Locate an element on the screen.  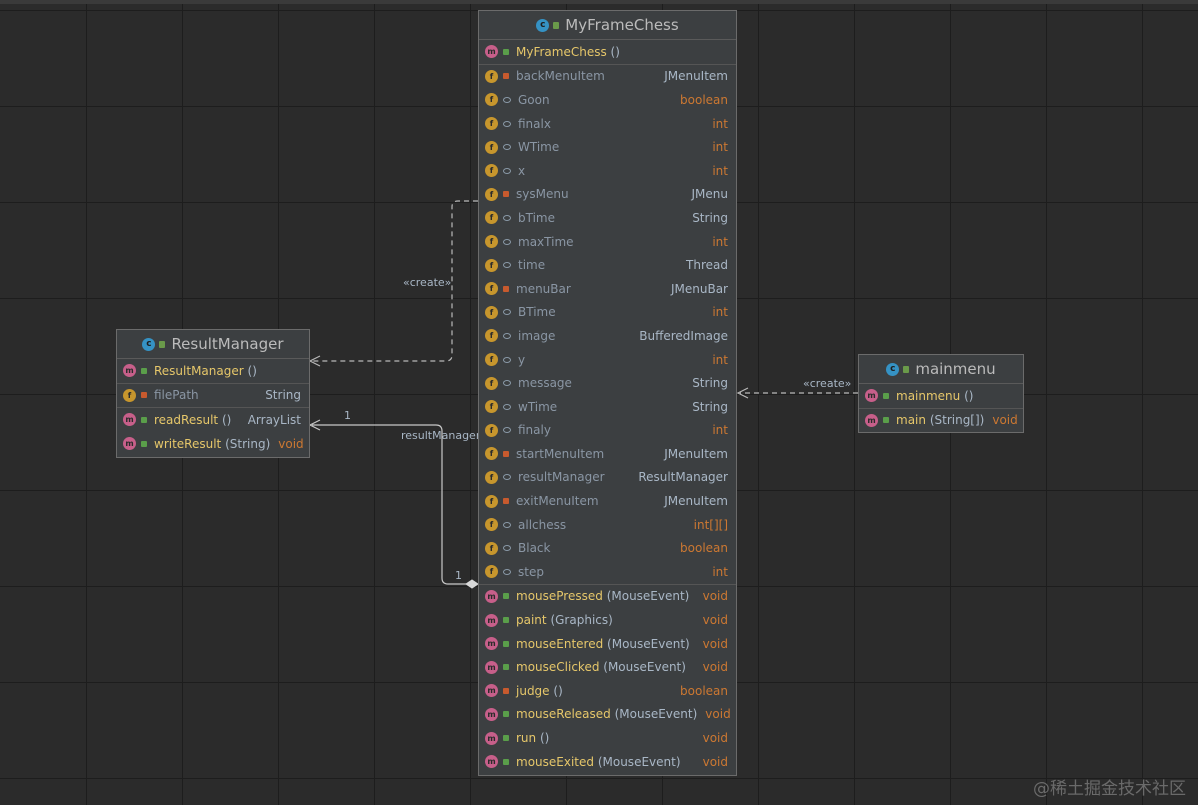
return-type: boolean is located at coordinates (704, 690).